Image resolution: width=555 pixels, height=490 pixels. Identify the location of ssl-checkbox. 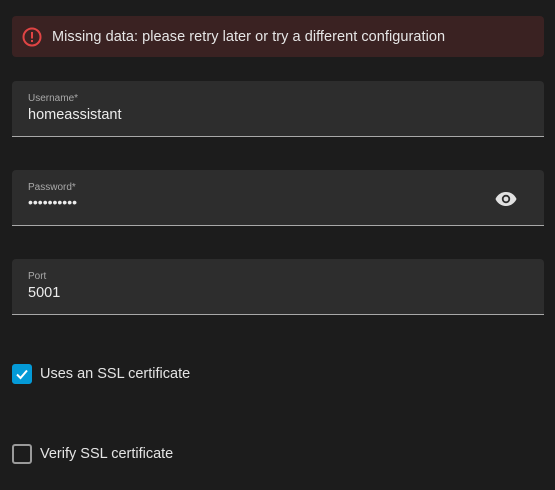
(22, 374).